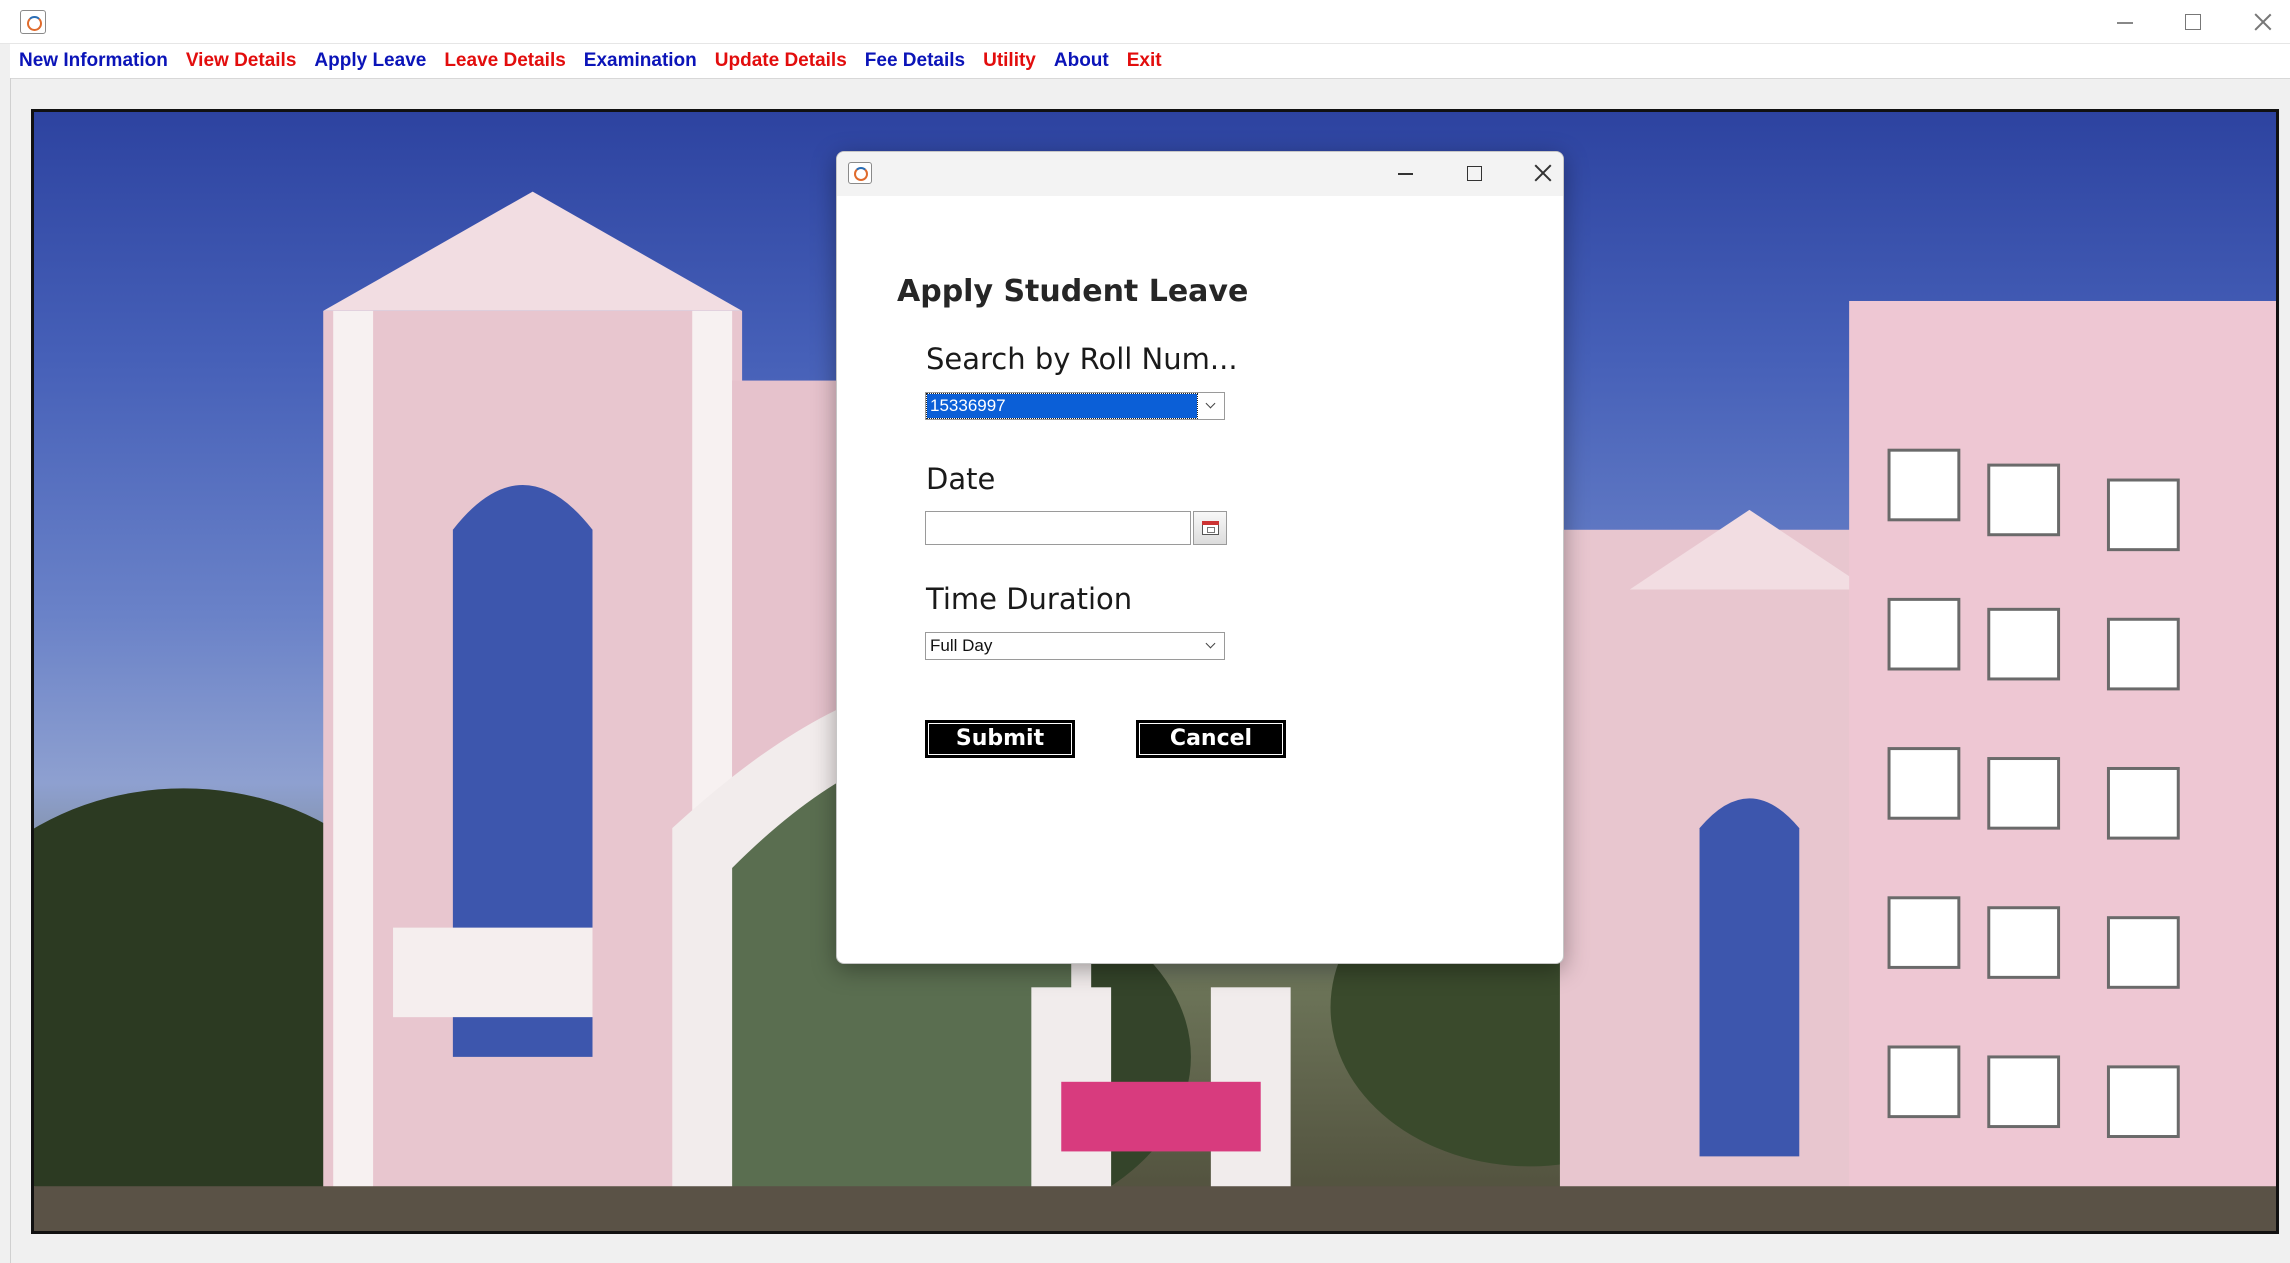 This screenshot has height=1263, width=2290. Describe the element at coordinates (370, 61) in the screenshot. I see `menu-apply-leave: Apply Leave` at that location.